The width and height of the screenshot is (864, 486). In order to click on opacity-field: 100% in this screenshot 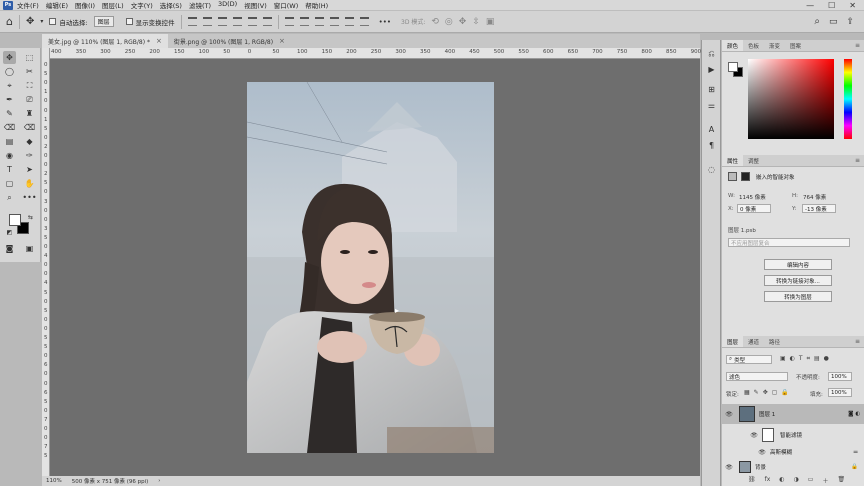, I will do `click(840, 376)`.